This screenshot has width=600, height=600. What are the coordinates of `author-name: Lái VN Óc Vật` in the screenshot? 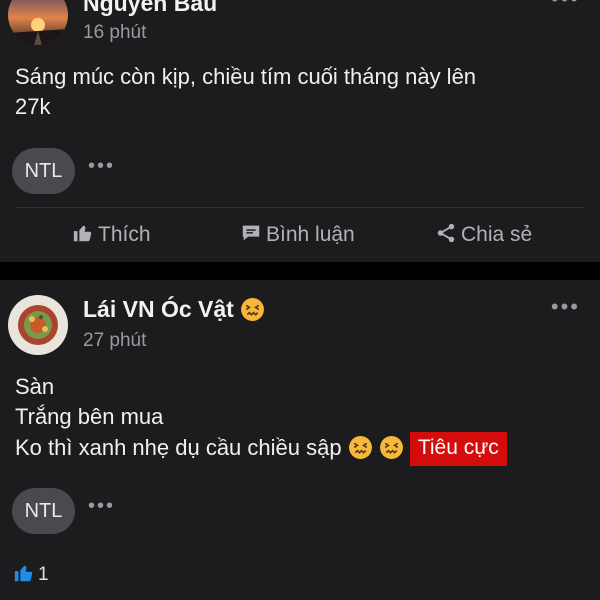 It's located at (174, 309).